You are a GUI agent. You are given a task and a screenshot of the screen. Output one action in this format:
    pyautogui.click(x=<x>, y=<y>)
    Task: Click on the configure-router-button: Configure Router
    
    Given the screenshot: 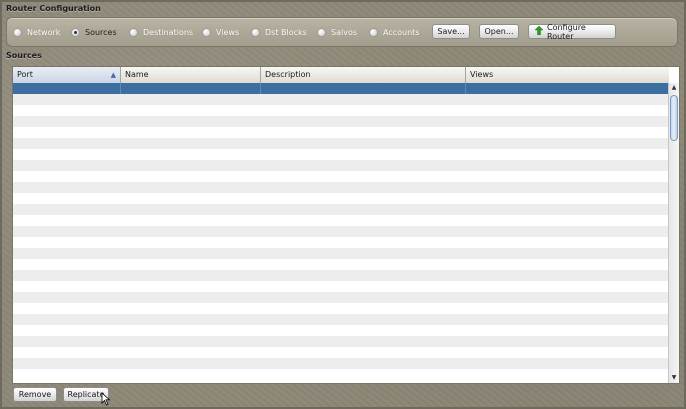 What is the action you would take?
    pyautogui.click(x=572, y=31)
    